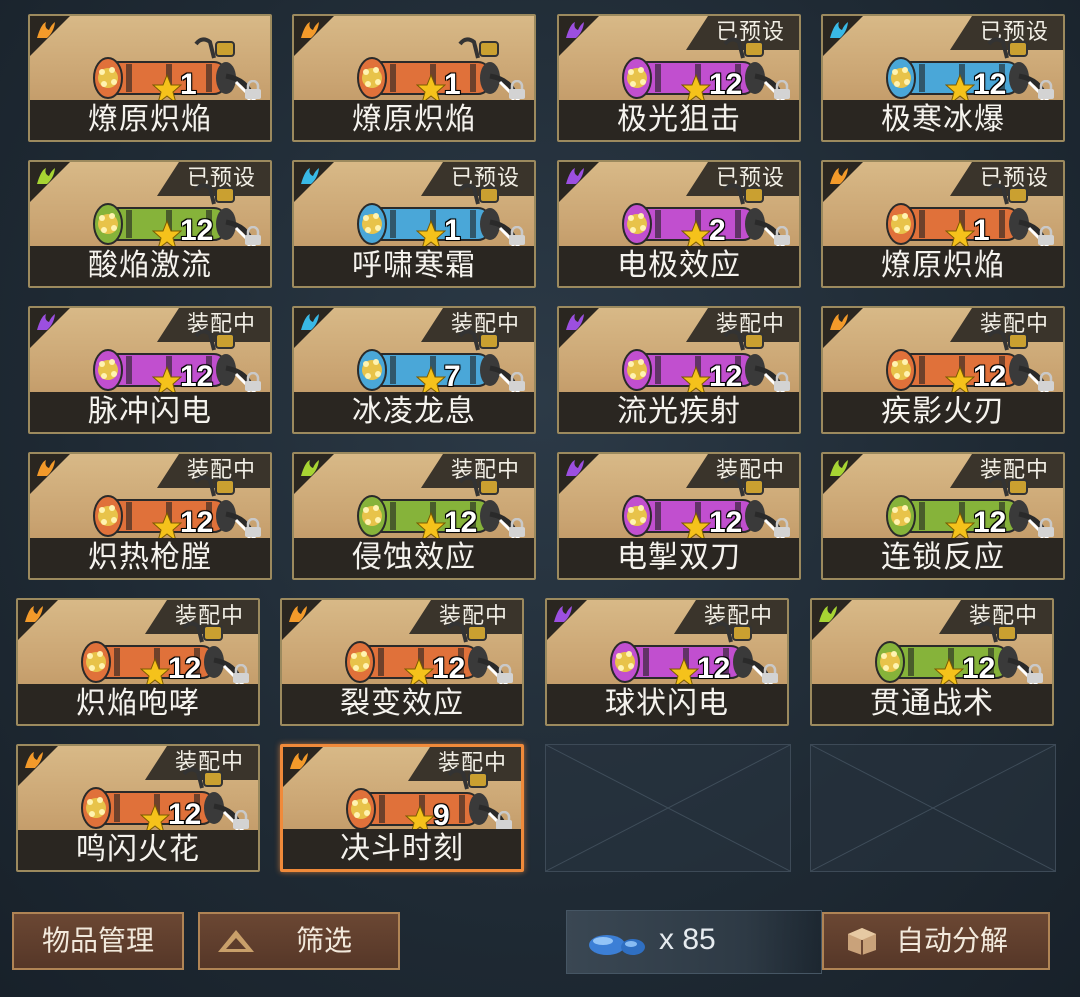  What do you see at coordinates (943, 516) in the screenshot?
I see `weapon-card: 装配中 12 连锁反应` at bounding box center [943, 516].